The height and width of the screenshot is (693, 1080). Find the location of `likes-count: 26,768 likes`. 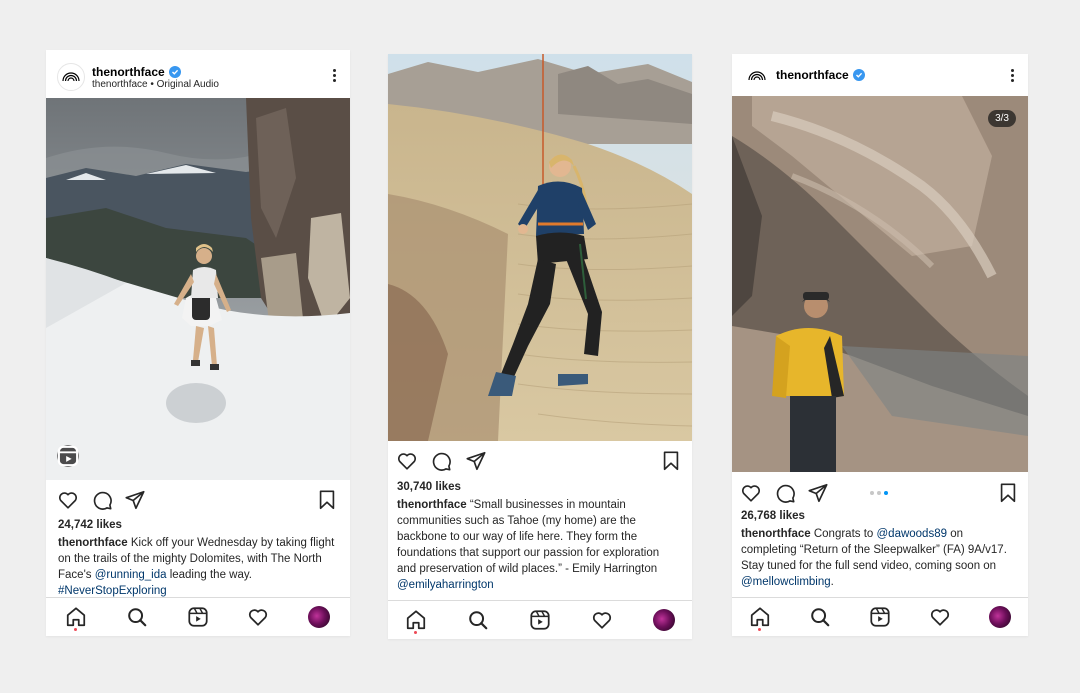

likes-count: 26,768 likes is located at coordinates (773, 516).